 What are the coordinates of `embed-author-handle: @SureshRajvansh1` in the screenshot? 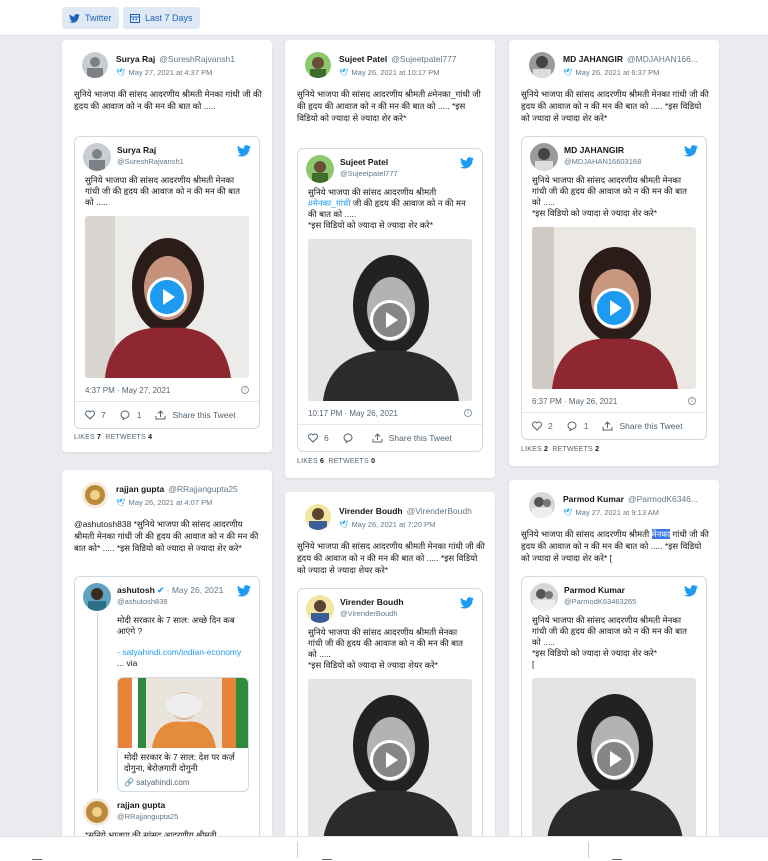 It's located at (150, 161).